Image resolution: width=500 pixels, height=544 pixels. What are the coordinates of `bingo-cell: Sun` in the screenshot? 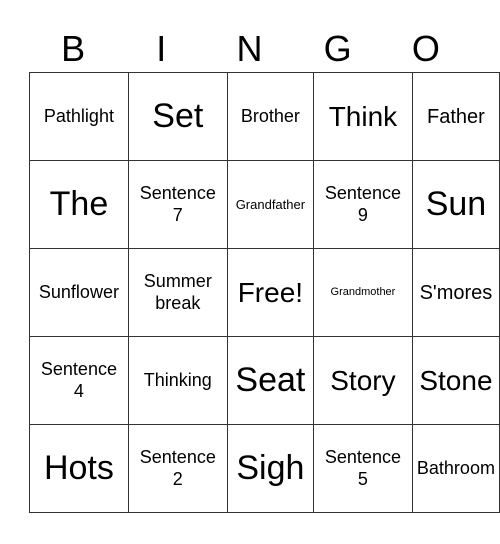 It's located at (455, 204).